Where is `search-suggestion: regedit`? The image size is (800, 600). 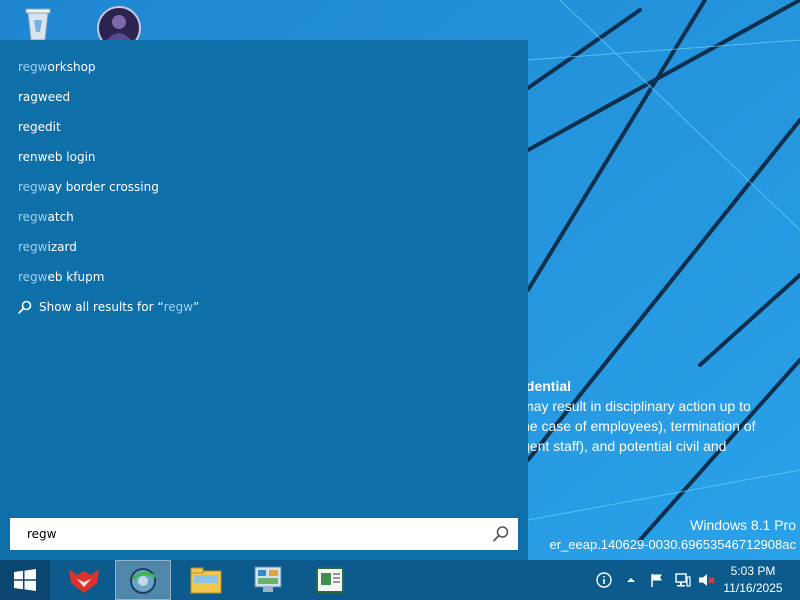
search-suggestion: regedit is located at coordinates (264, 127).